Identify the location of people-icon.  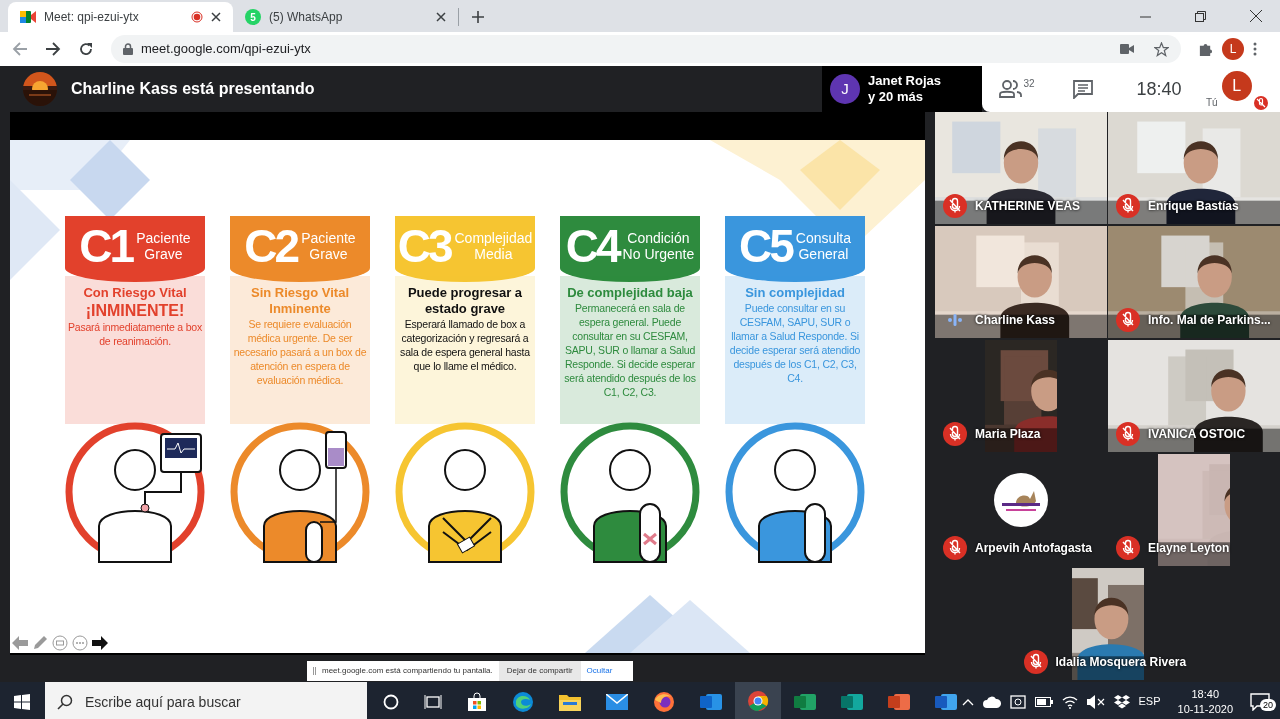
(1011, 89).